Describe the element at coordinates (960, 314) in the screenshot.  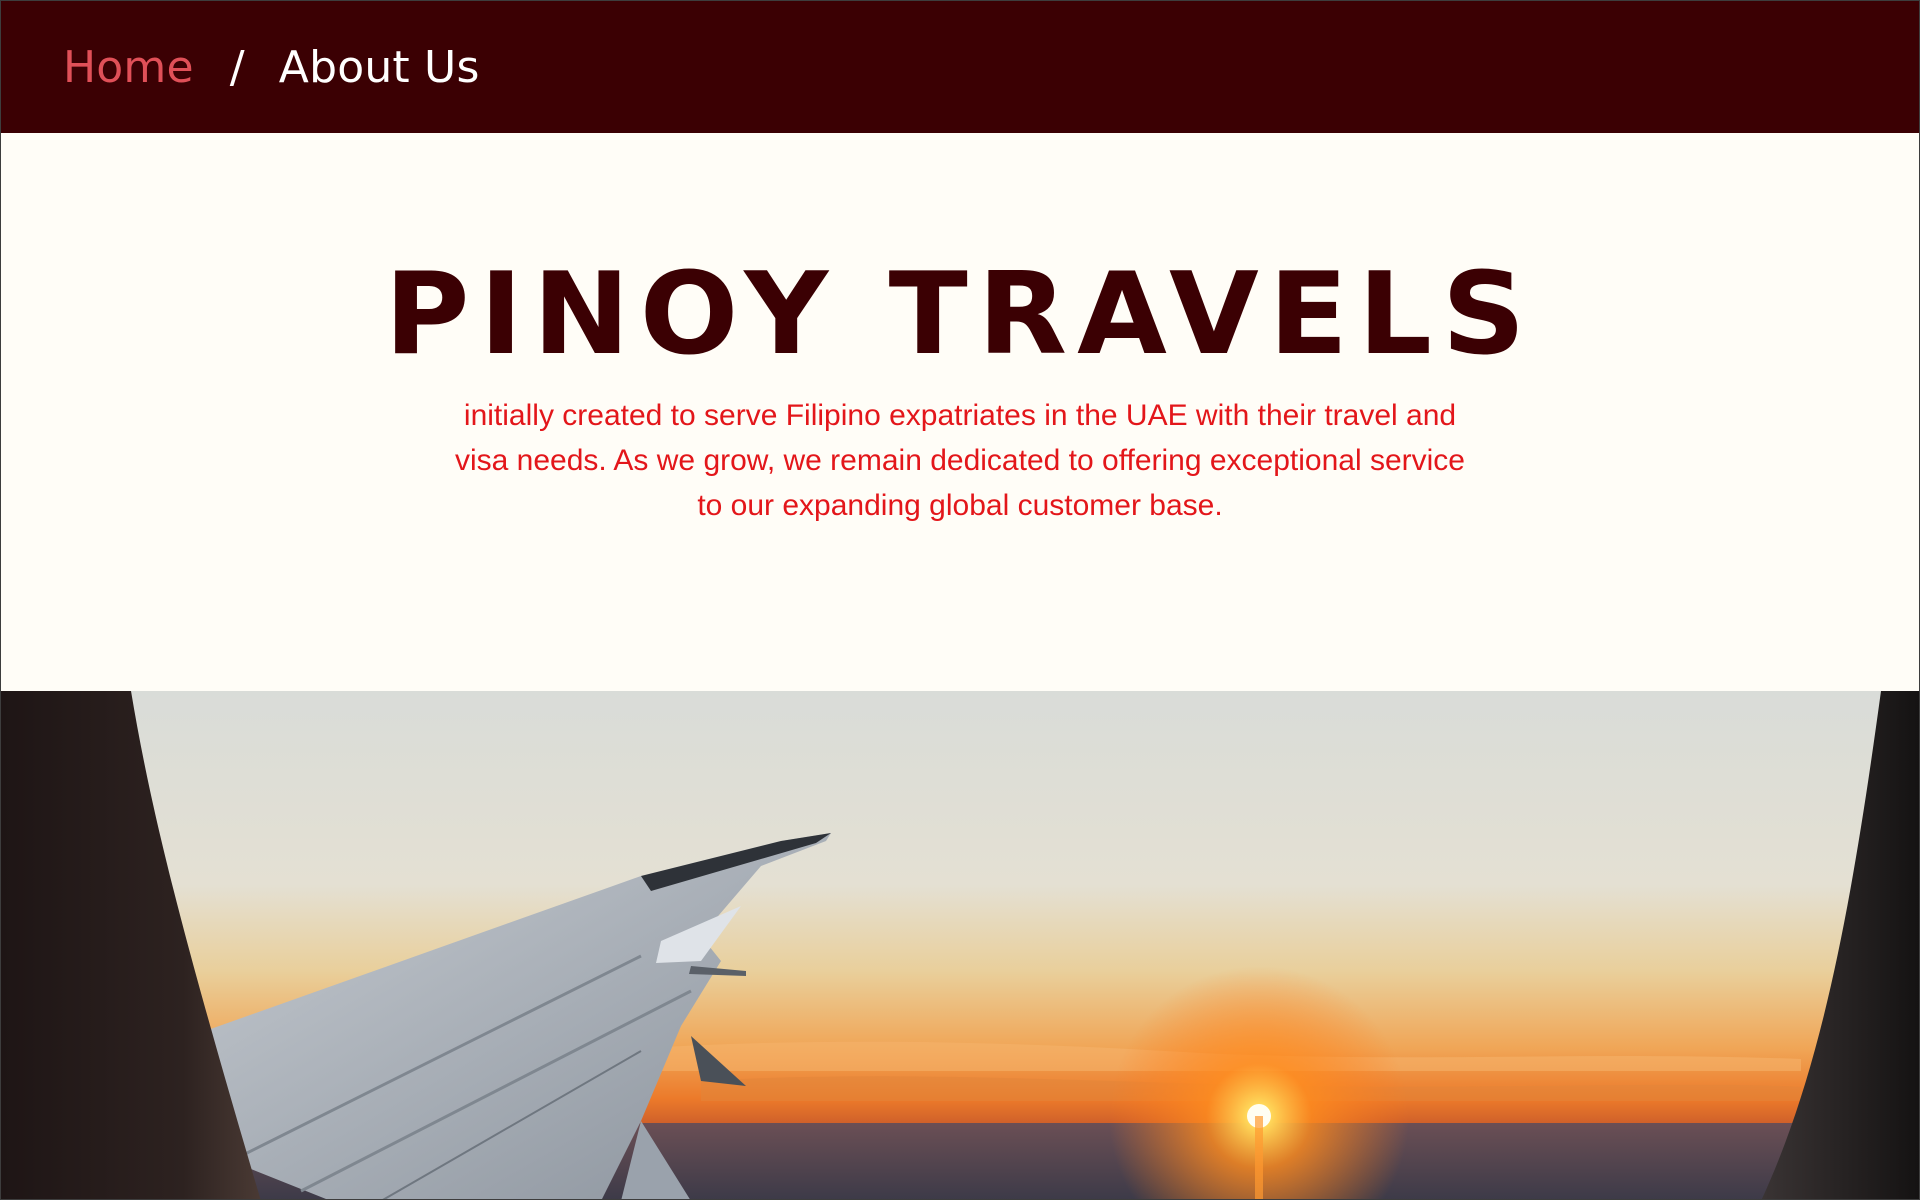
I see `page-title: PINOY TRAVELS` at that location.